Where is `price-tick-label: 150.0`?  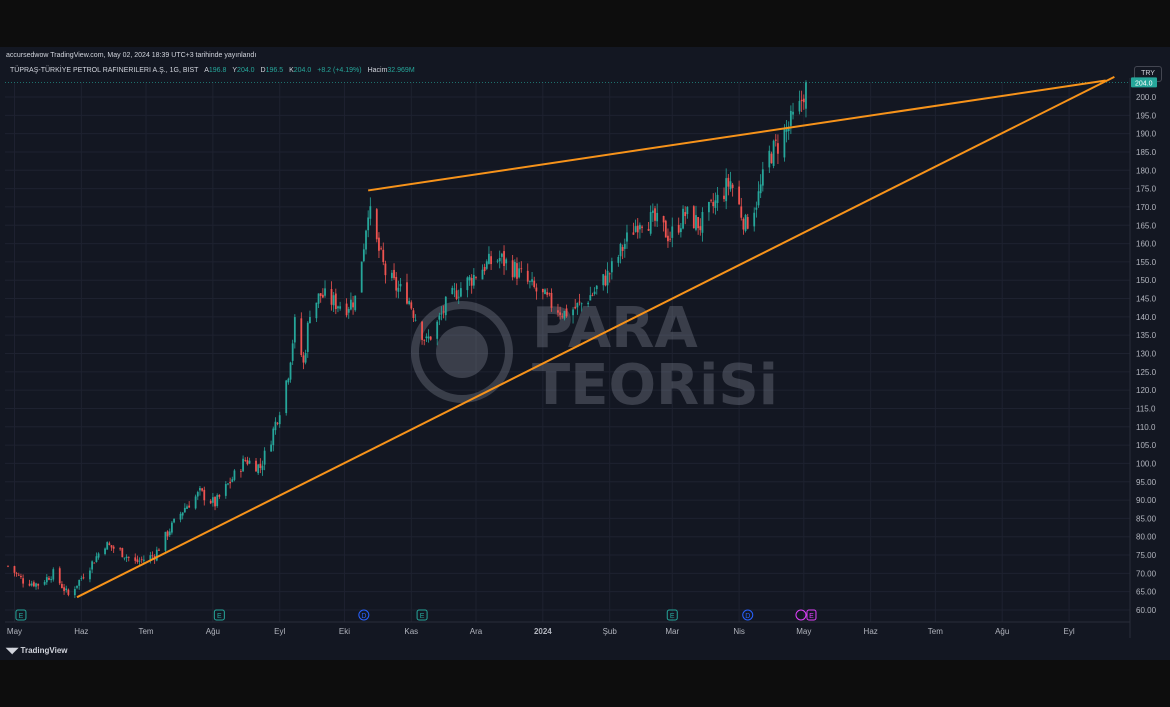 price-tick-label: 150.0 is located at coordinates (1146, 280).